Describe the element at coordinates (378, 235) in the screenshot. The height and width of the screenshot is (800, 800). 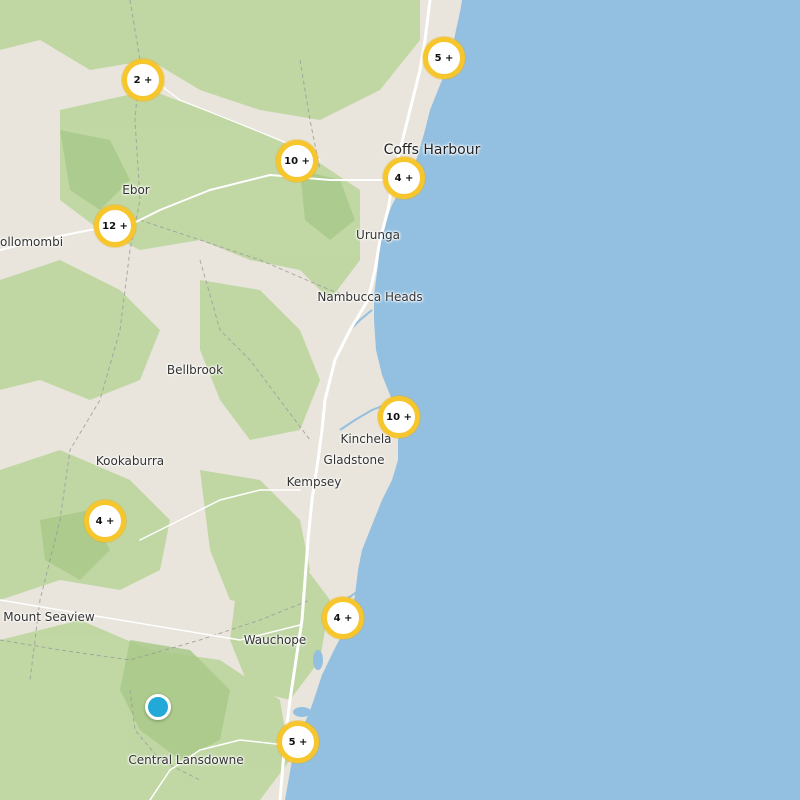
I see `place-label-urunga: Urunga` at that location.